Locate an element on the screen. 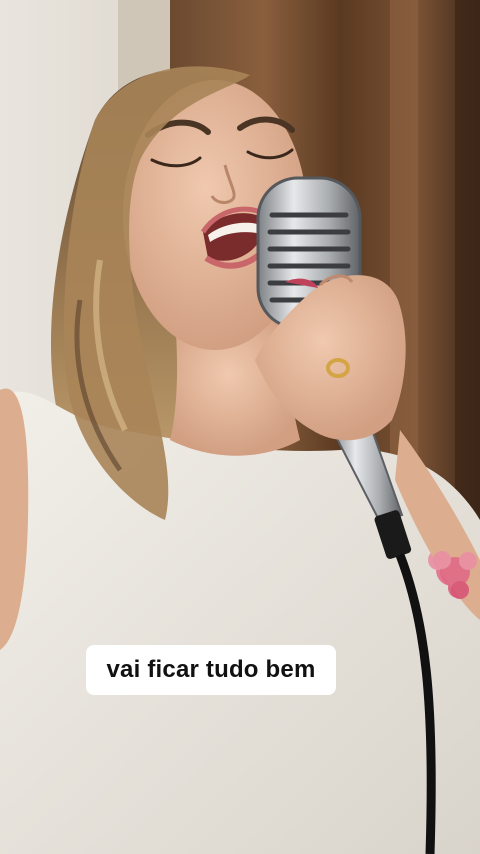  subtitle-caption: vai ficar tudo bem is located at coordinates (211, 670).